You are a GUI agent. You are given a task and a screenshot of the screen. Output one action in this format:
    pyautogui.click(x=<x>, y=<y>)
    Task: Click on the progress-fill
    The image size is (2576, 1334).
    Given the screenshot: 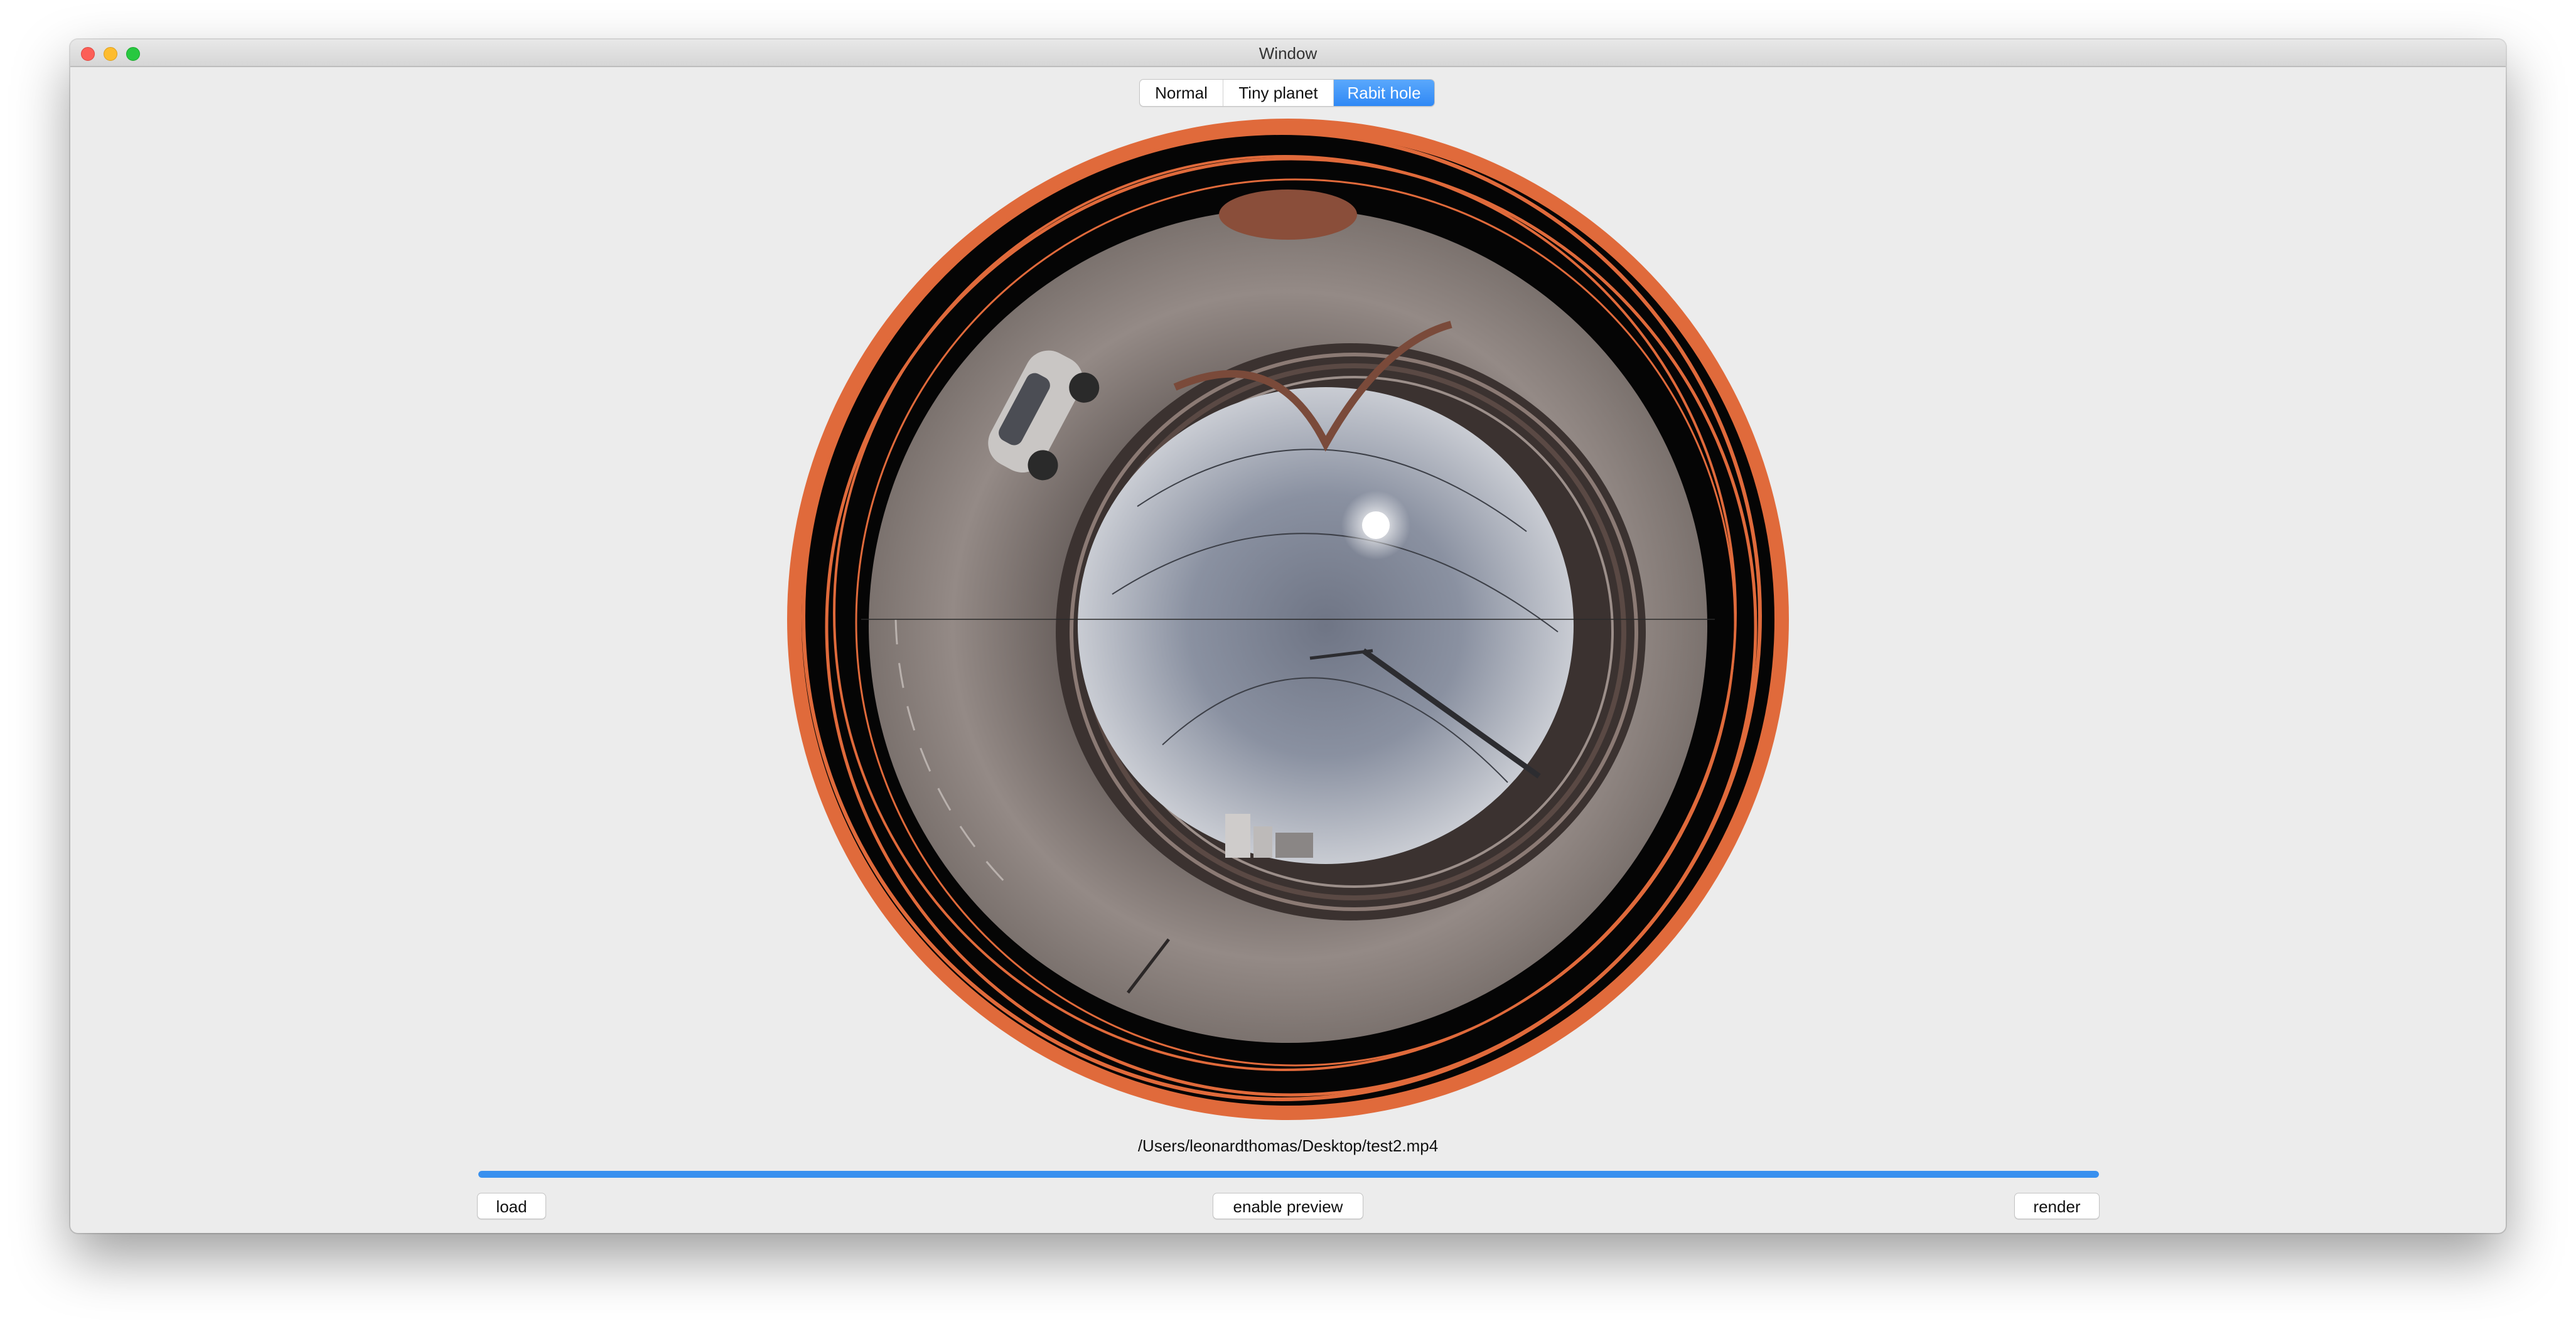 What is the action you would take?
    pyautogui.click(x=1288, y=1174)
    